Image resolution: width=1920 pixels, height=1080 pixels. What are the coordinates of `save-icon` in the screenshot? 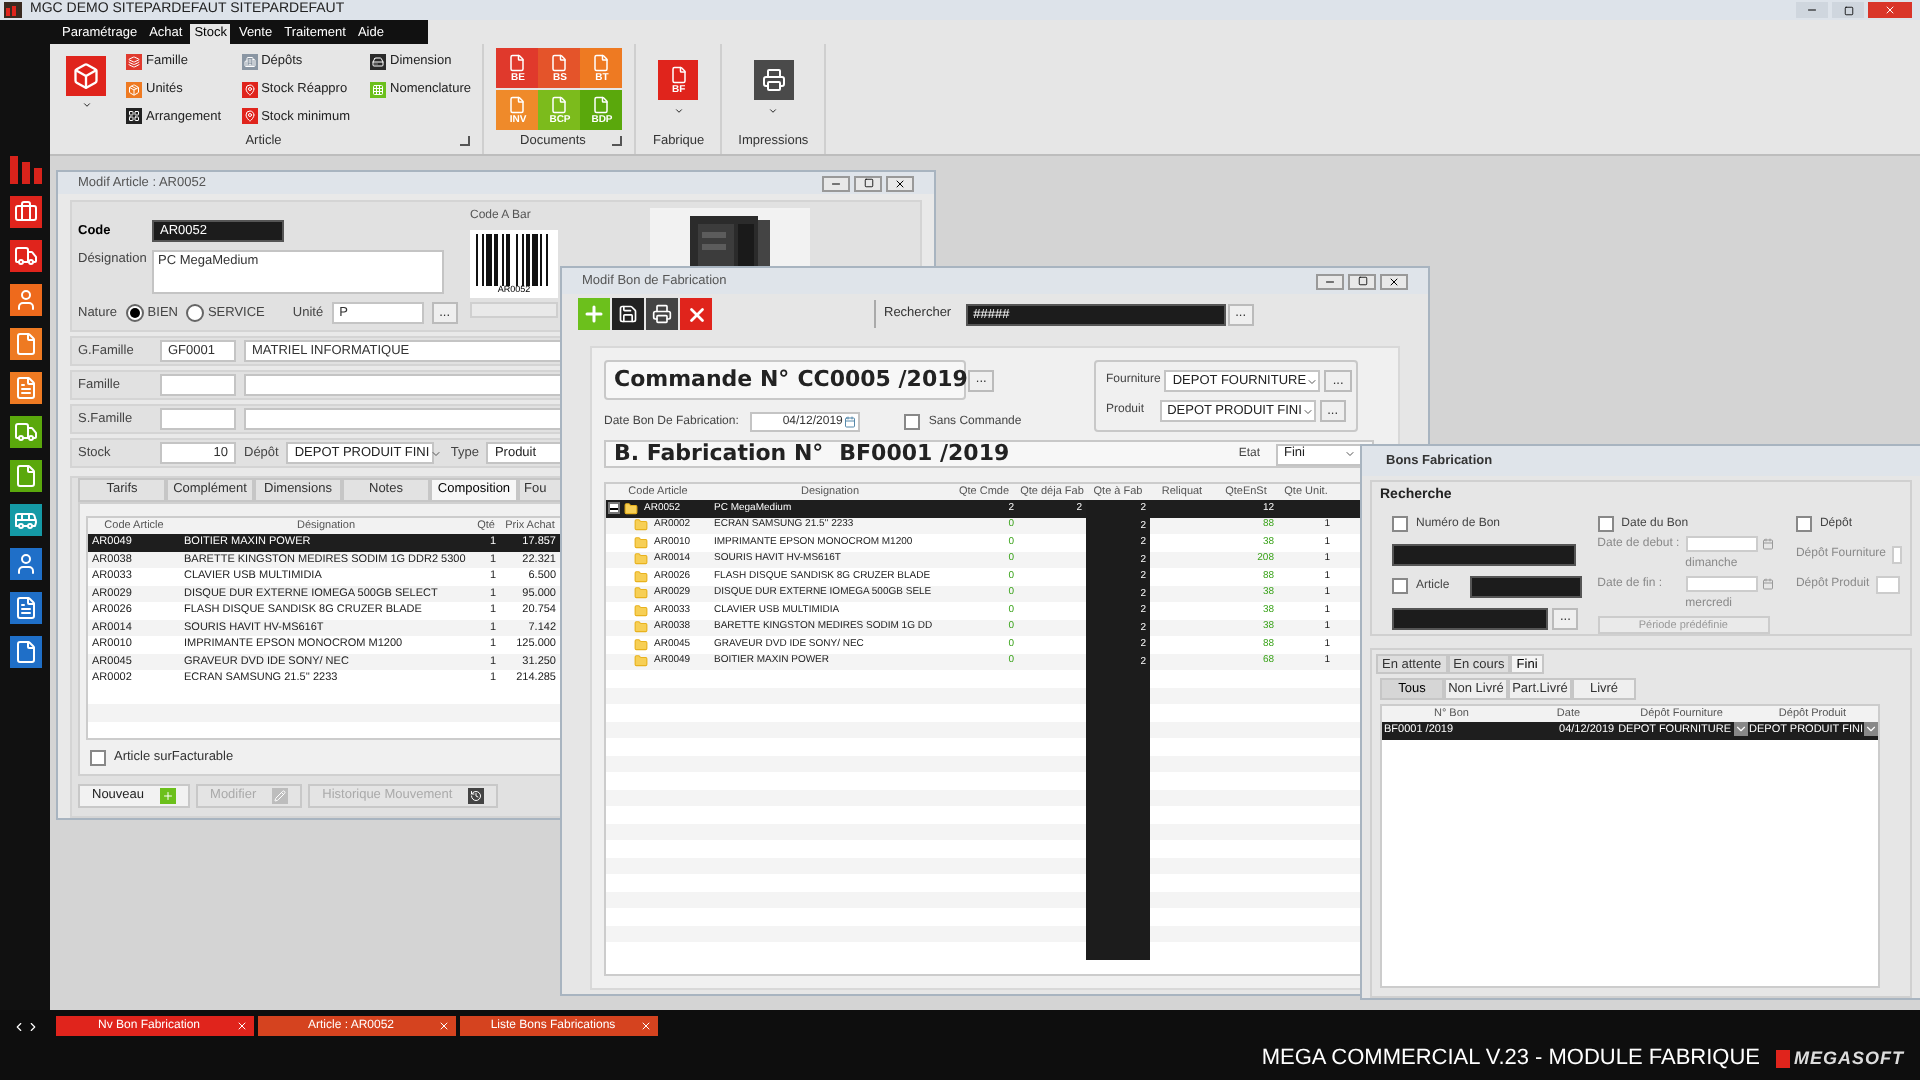 It's located at (628, 314).